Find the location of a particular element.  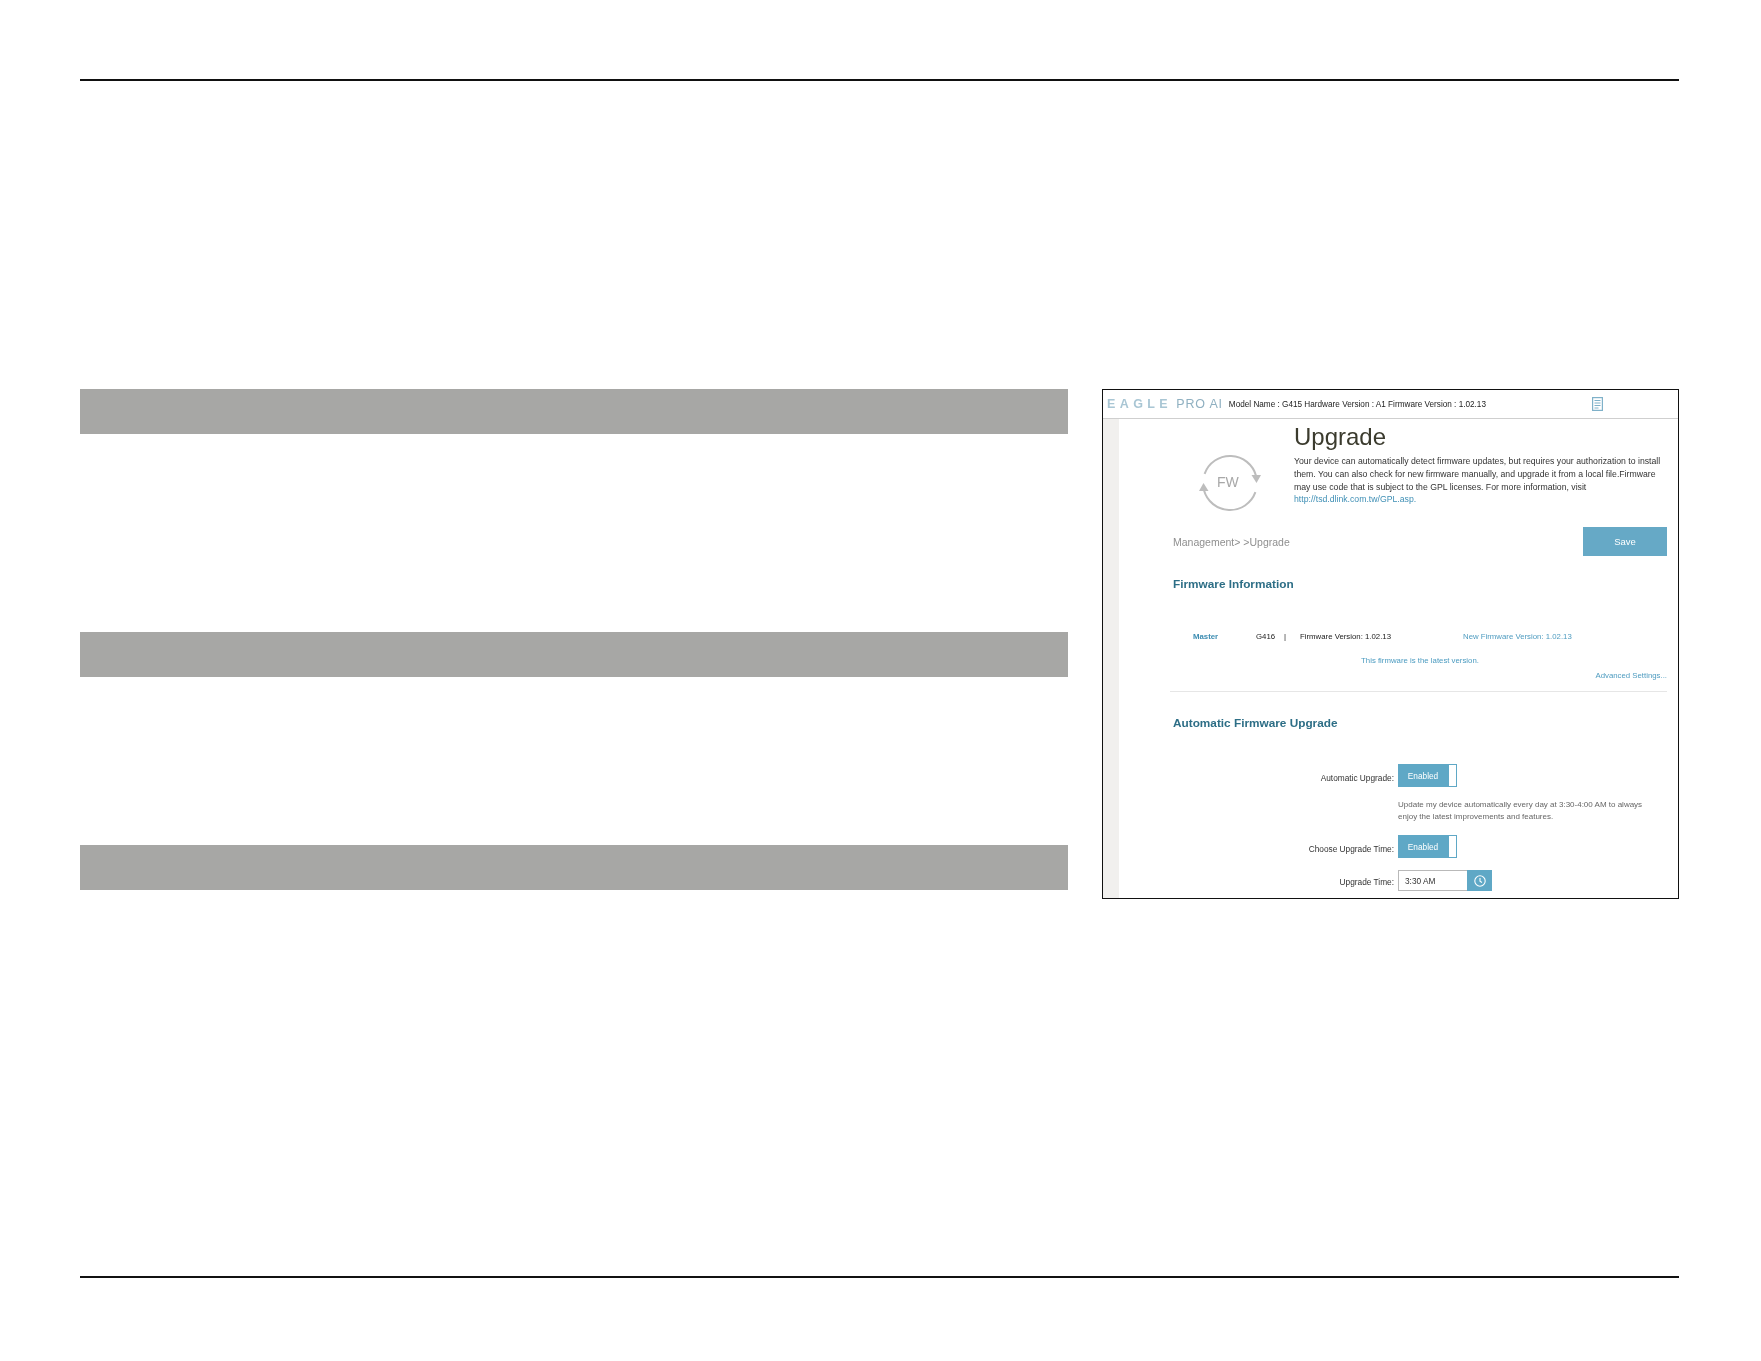

breadcrumb-text: Management> >Upgrade is located at coordinates (1231, 541).